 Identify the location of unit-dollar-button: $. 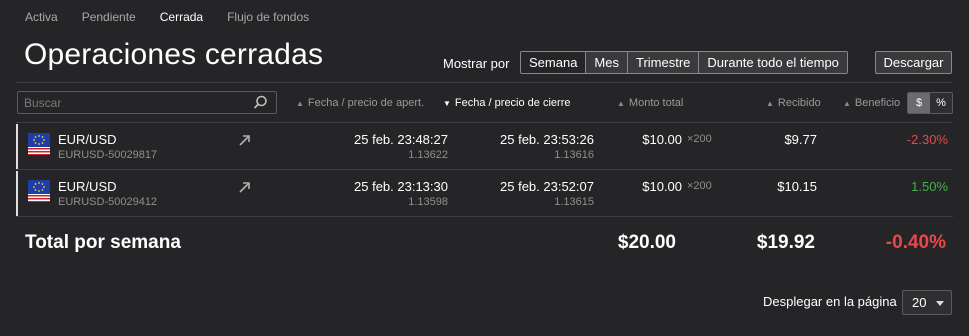
(919, 103).